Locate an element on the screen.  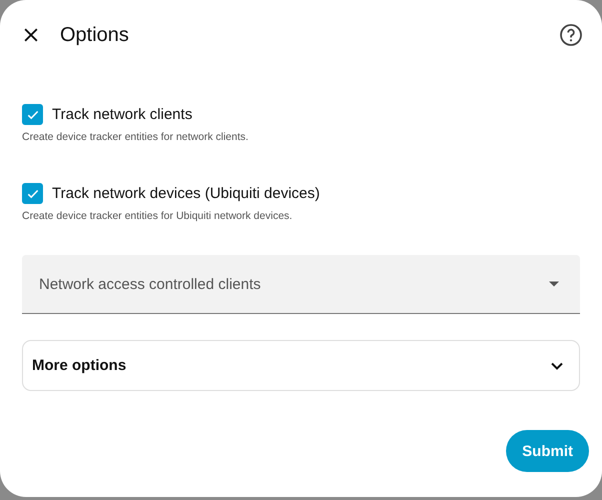
checkbox-label: Track network clients is located at coordinates (122, 114).